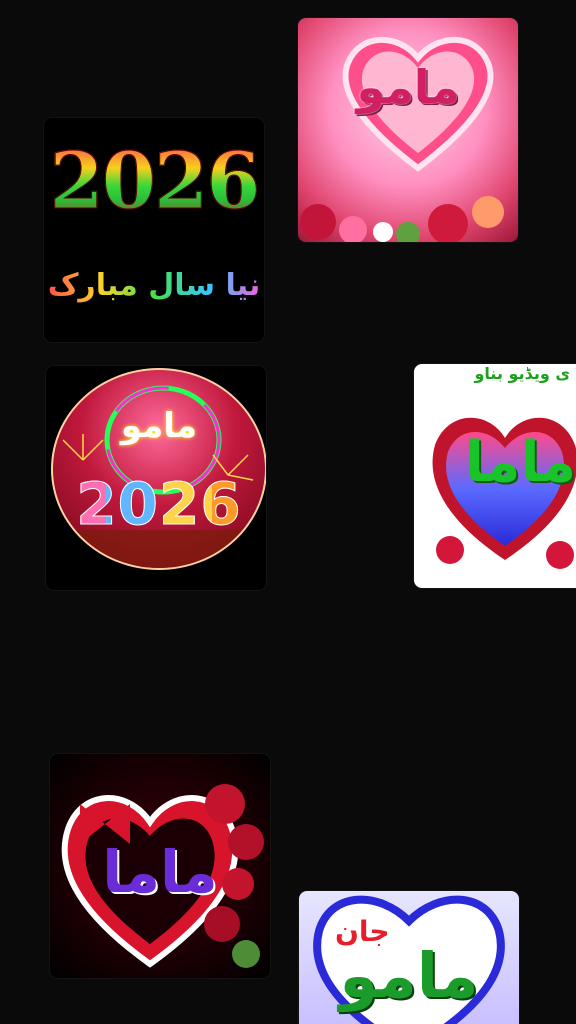 This screenshot has width=576, height=1024. I want to click on greeting-text: نیا سال مبارک, so click(154, 285).